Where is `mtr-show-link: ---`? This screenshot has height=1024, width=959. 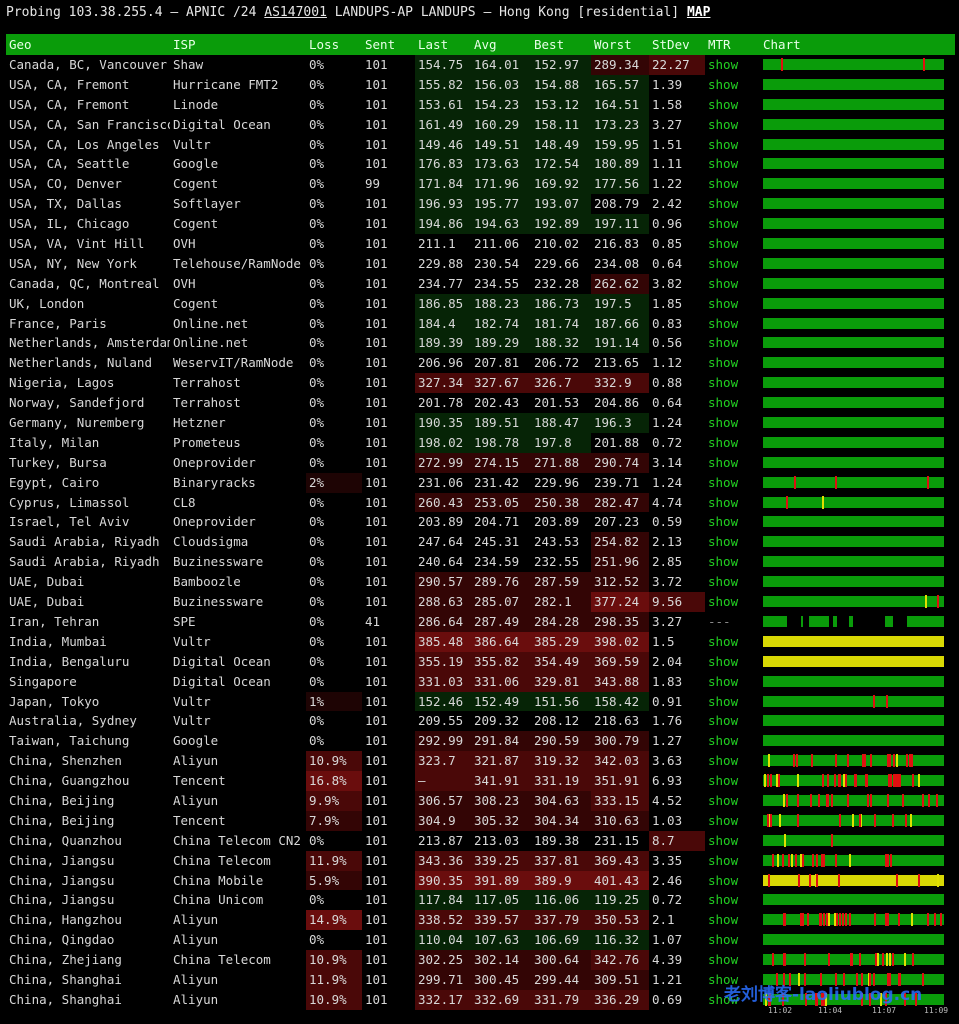
mtr-show-link: --- is located at coordinates (731, 622).